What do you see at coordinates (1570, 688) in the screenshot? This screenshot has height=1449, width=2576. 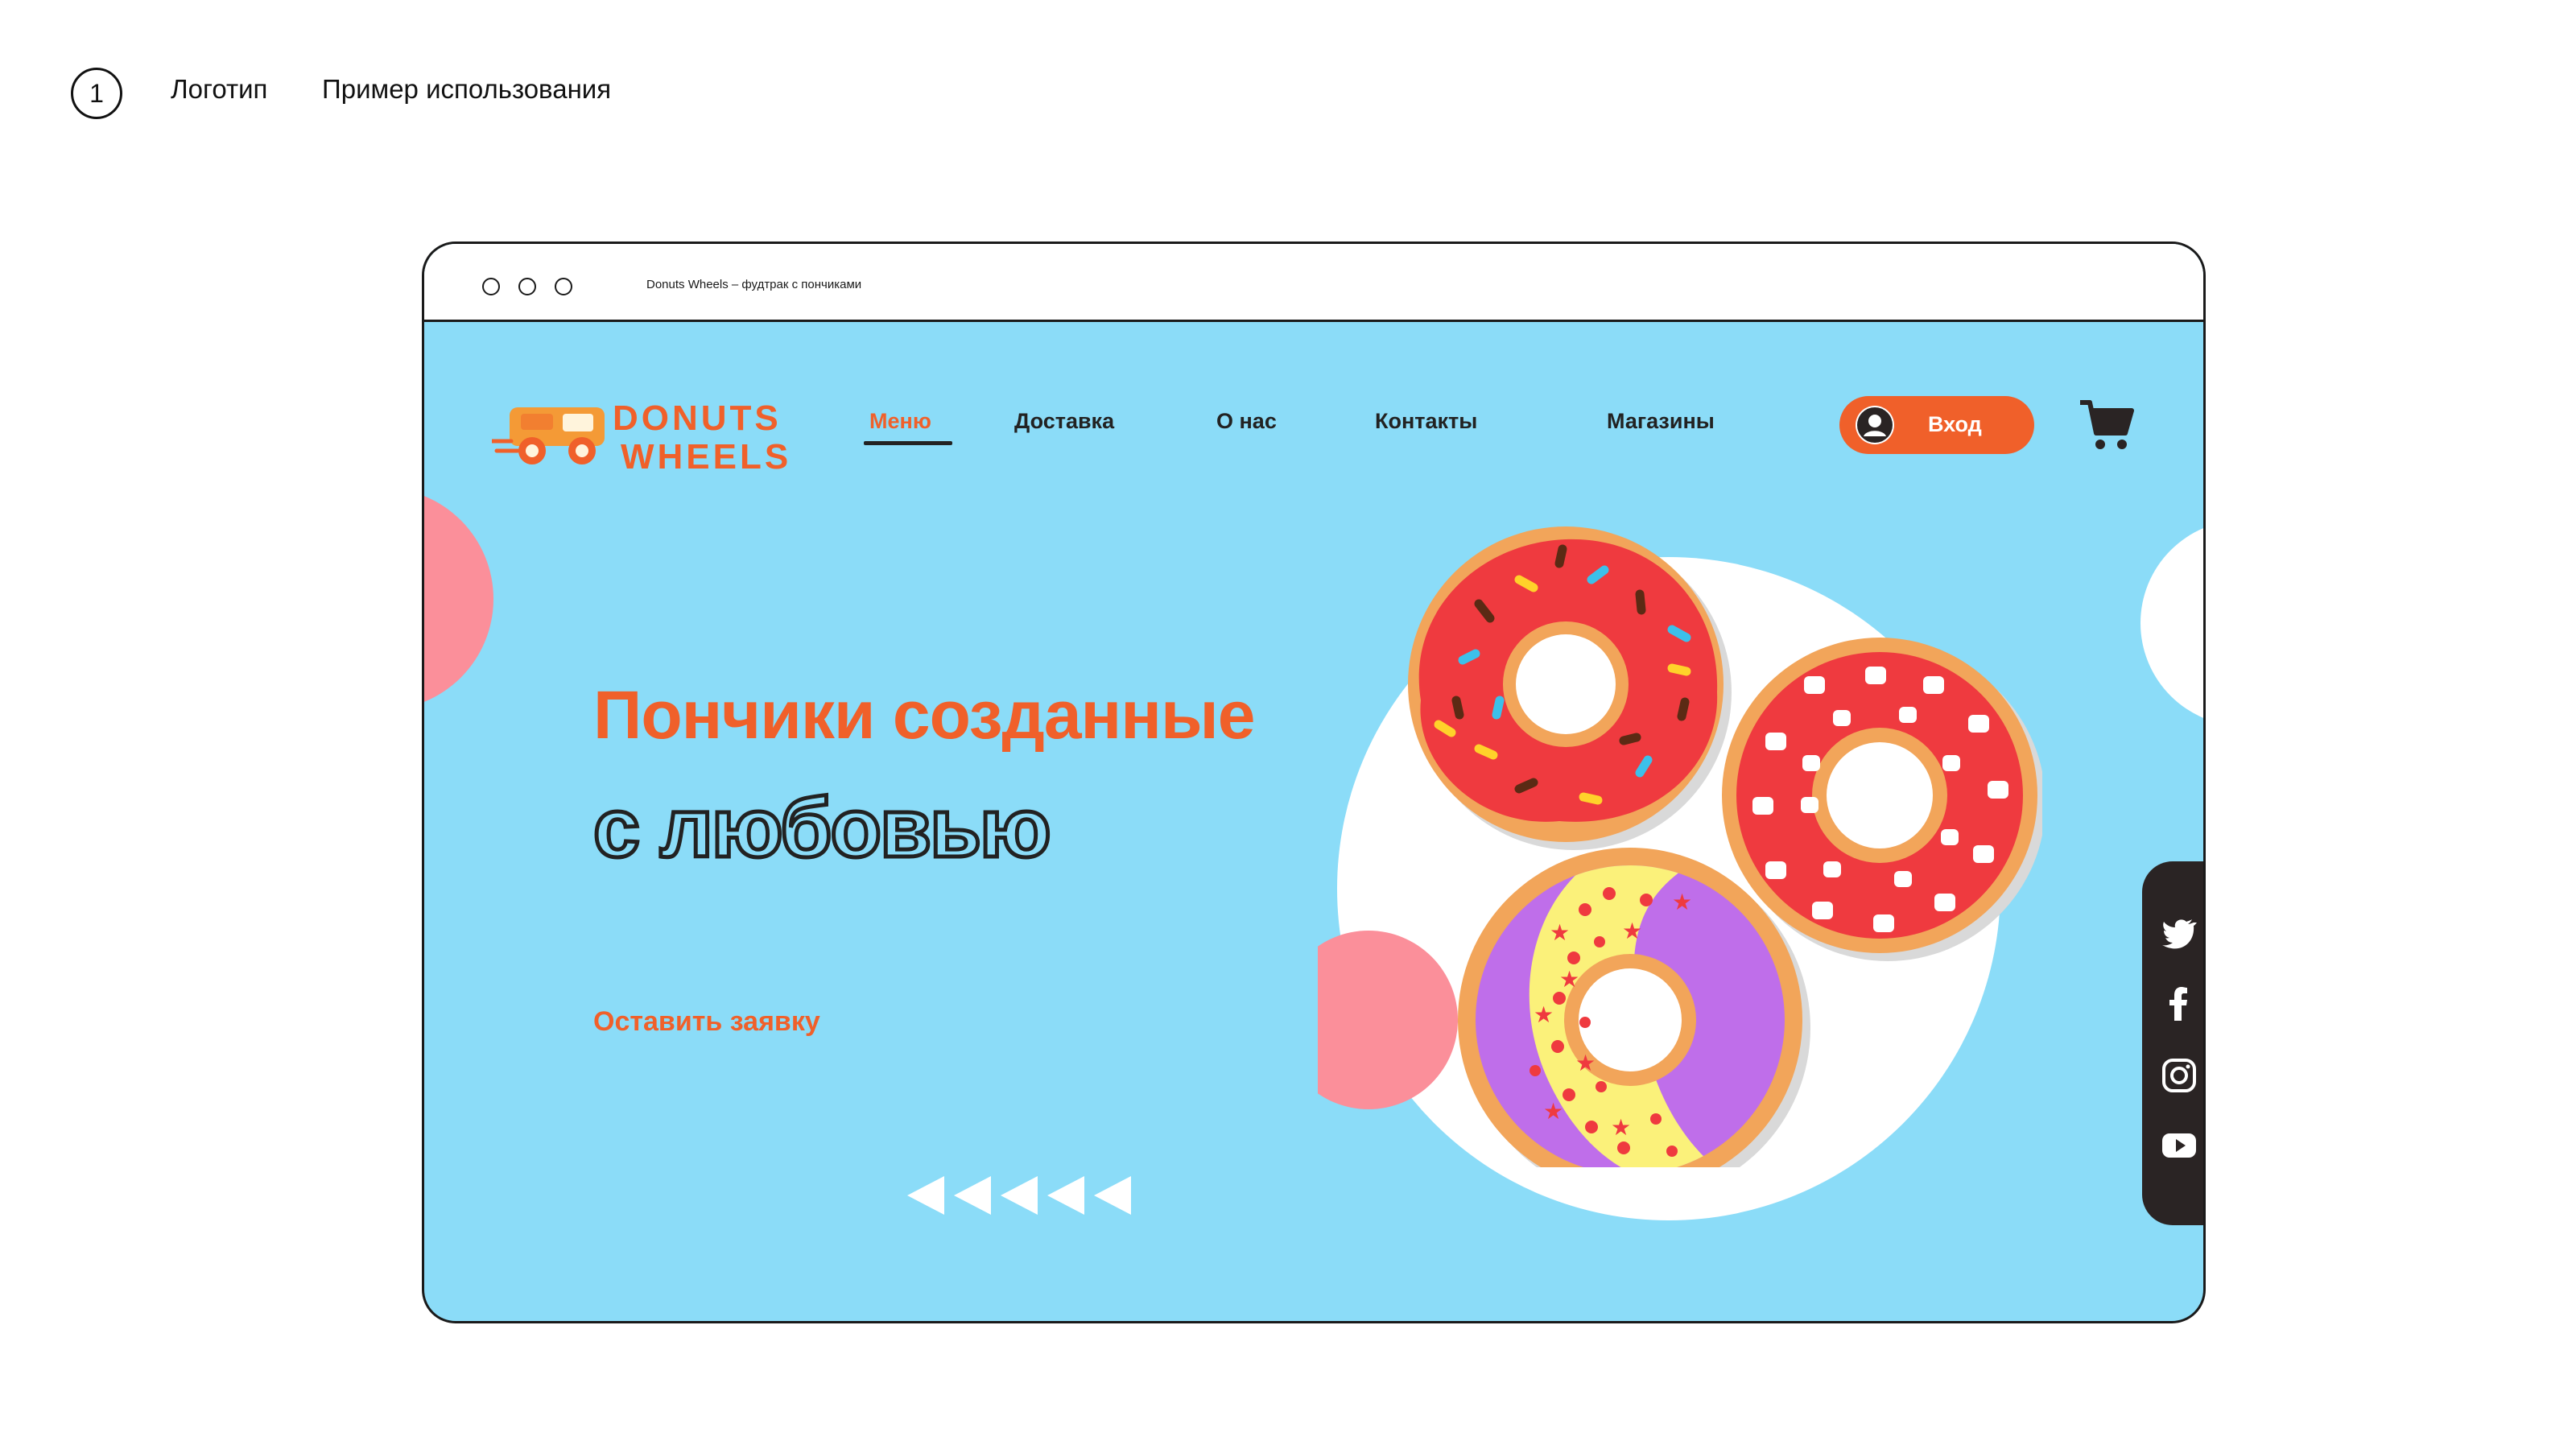 I see `donut-sprinkles` at bounding box center [1570, 688].